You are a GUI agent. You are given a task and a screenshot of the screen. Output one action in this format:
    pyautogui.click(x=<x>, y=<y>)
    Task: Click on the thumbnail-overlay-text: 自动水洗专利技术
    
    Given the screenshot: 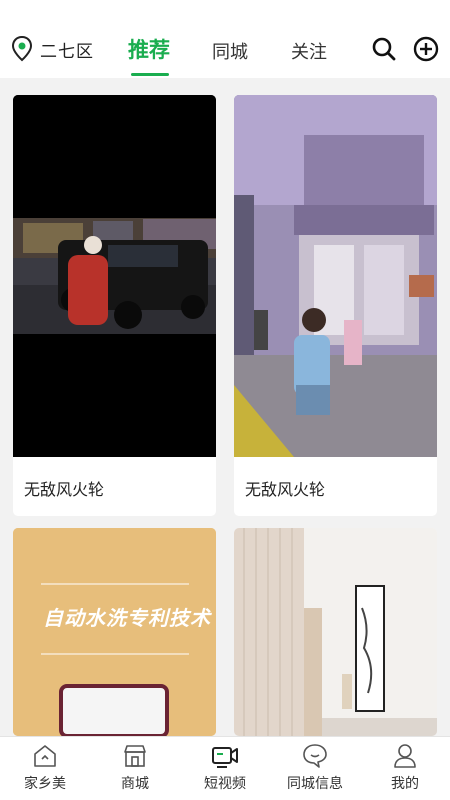 What is the action you would take?
    pyautogui.click(x=127, y=618)
    